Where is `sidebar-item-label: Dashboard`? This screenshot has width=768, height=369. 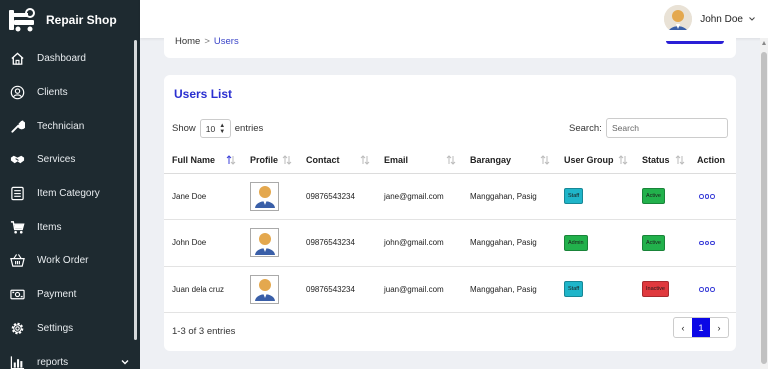
sidebar-item-label: Dashboard is located at coordinates (61, 59).